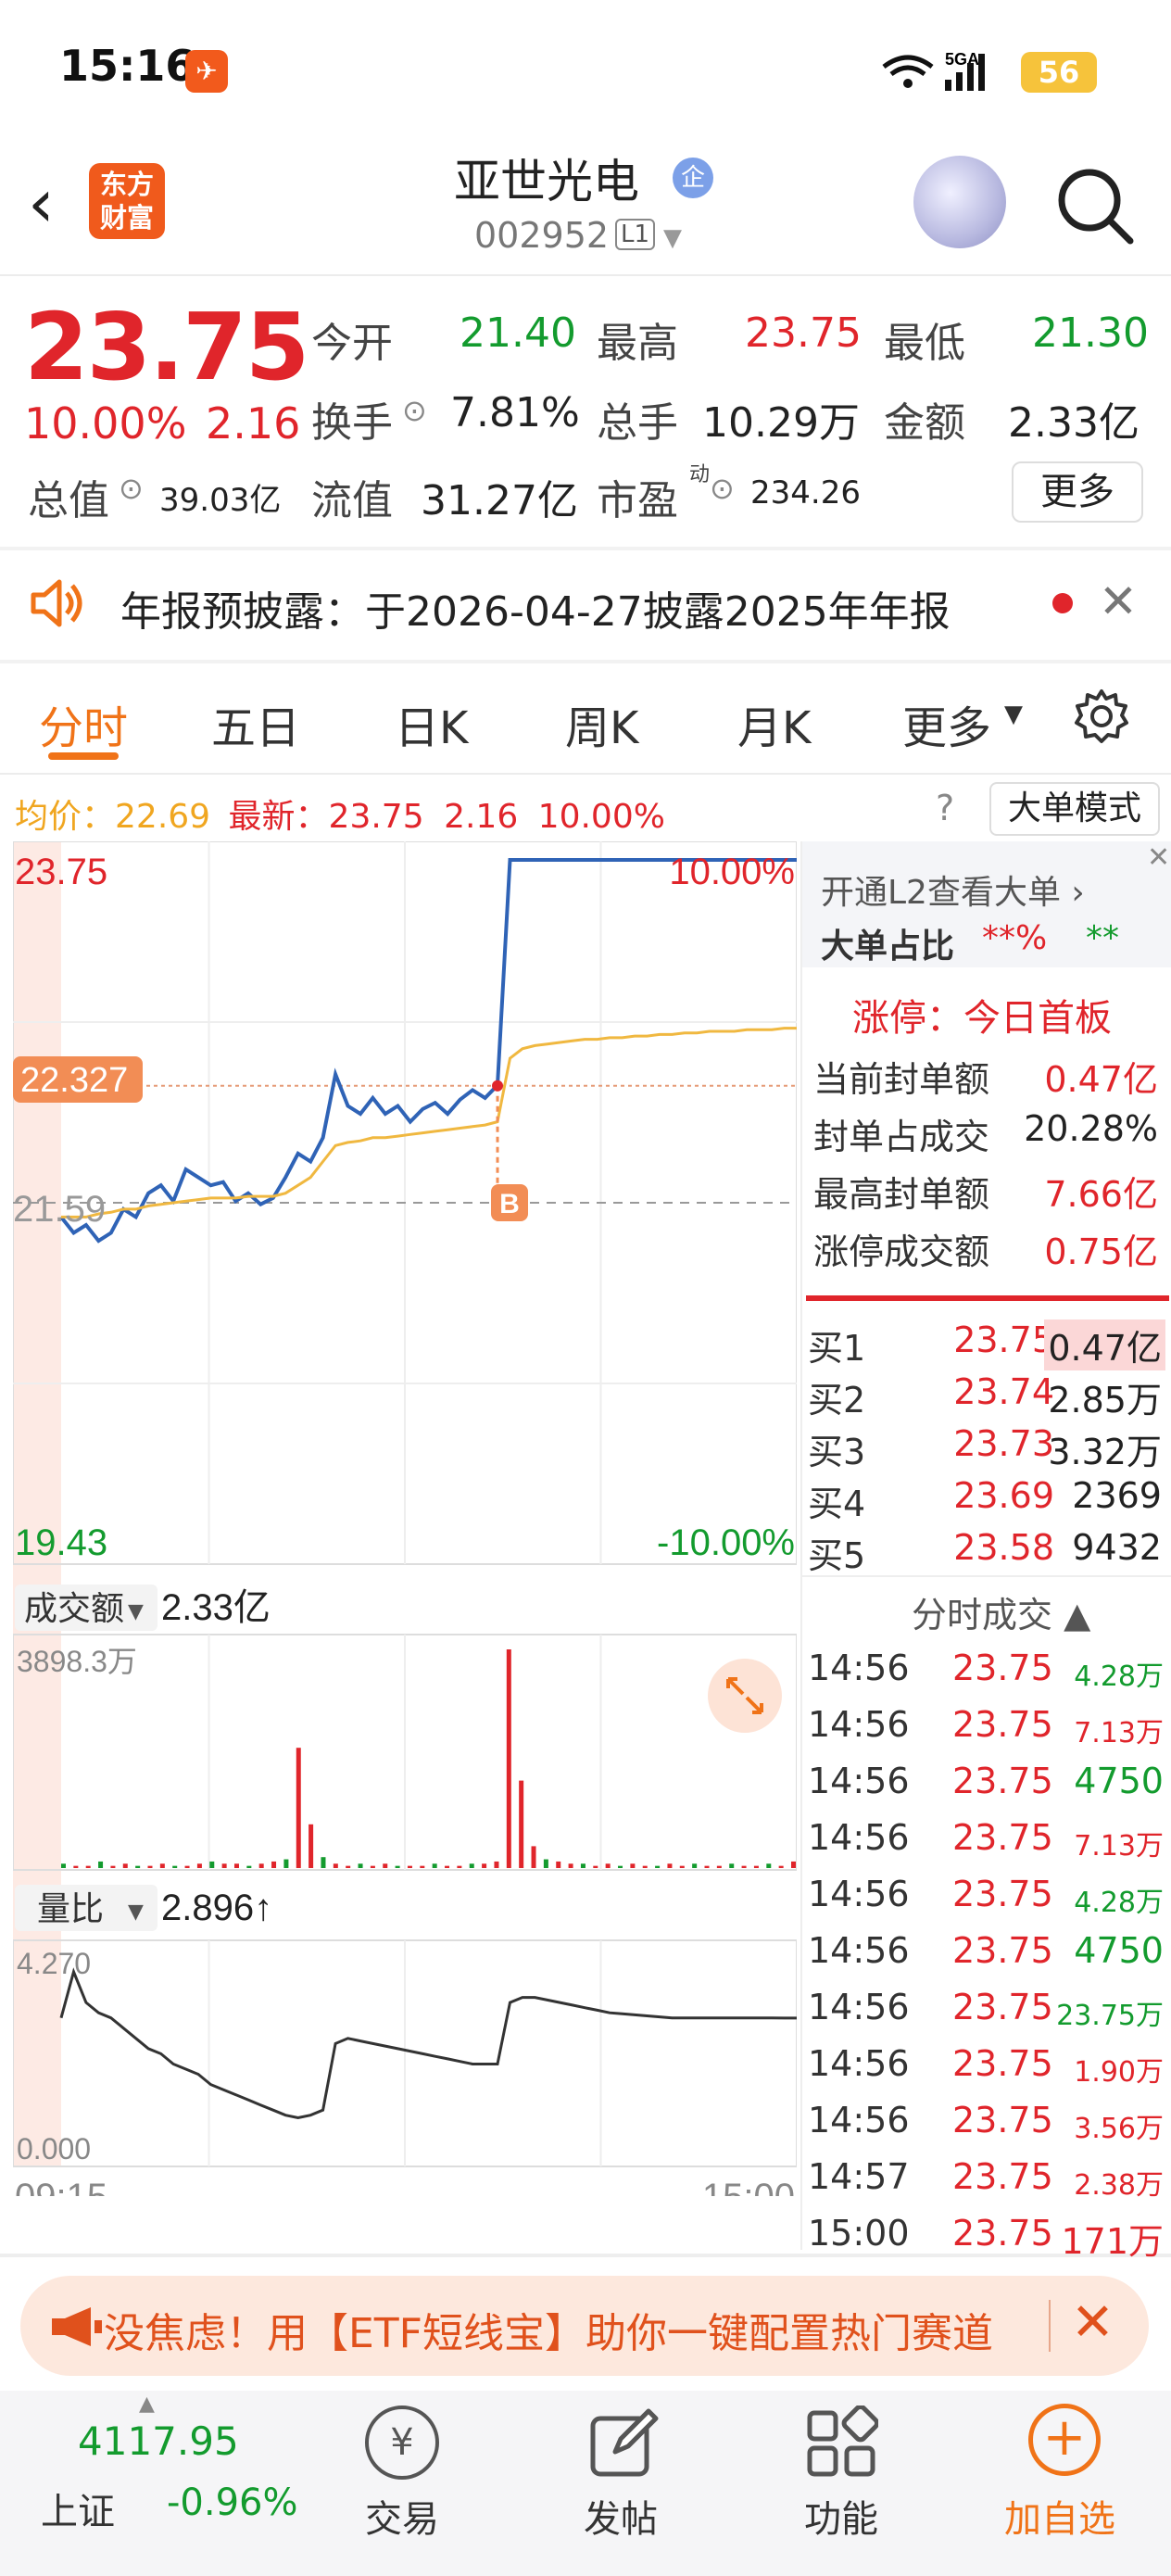 The image size is (1171, 2576). Describe the element at coordinates (167, 347) in the screenshot. I see `current-price: 23.75` at that location.